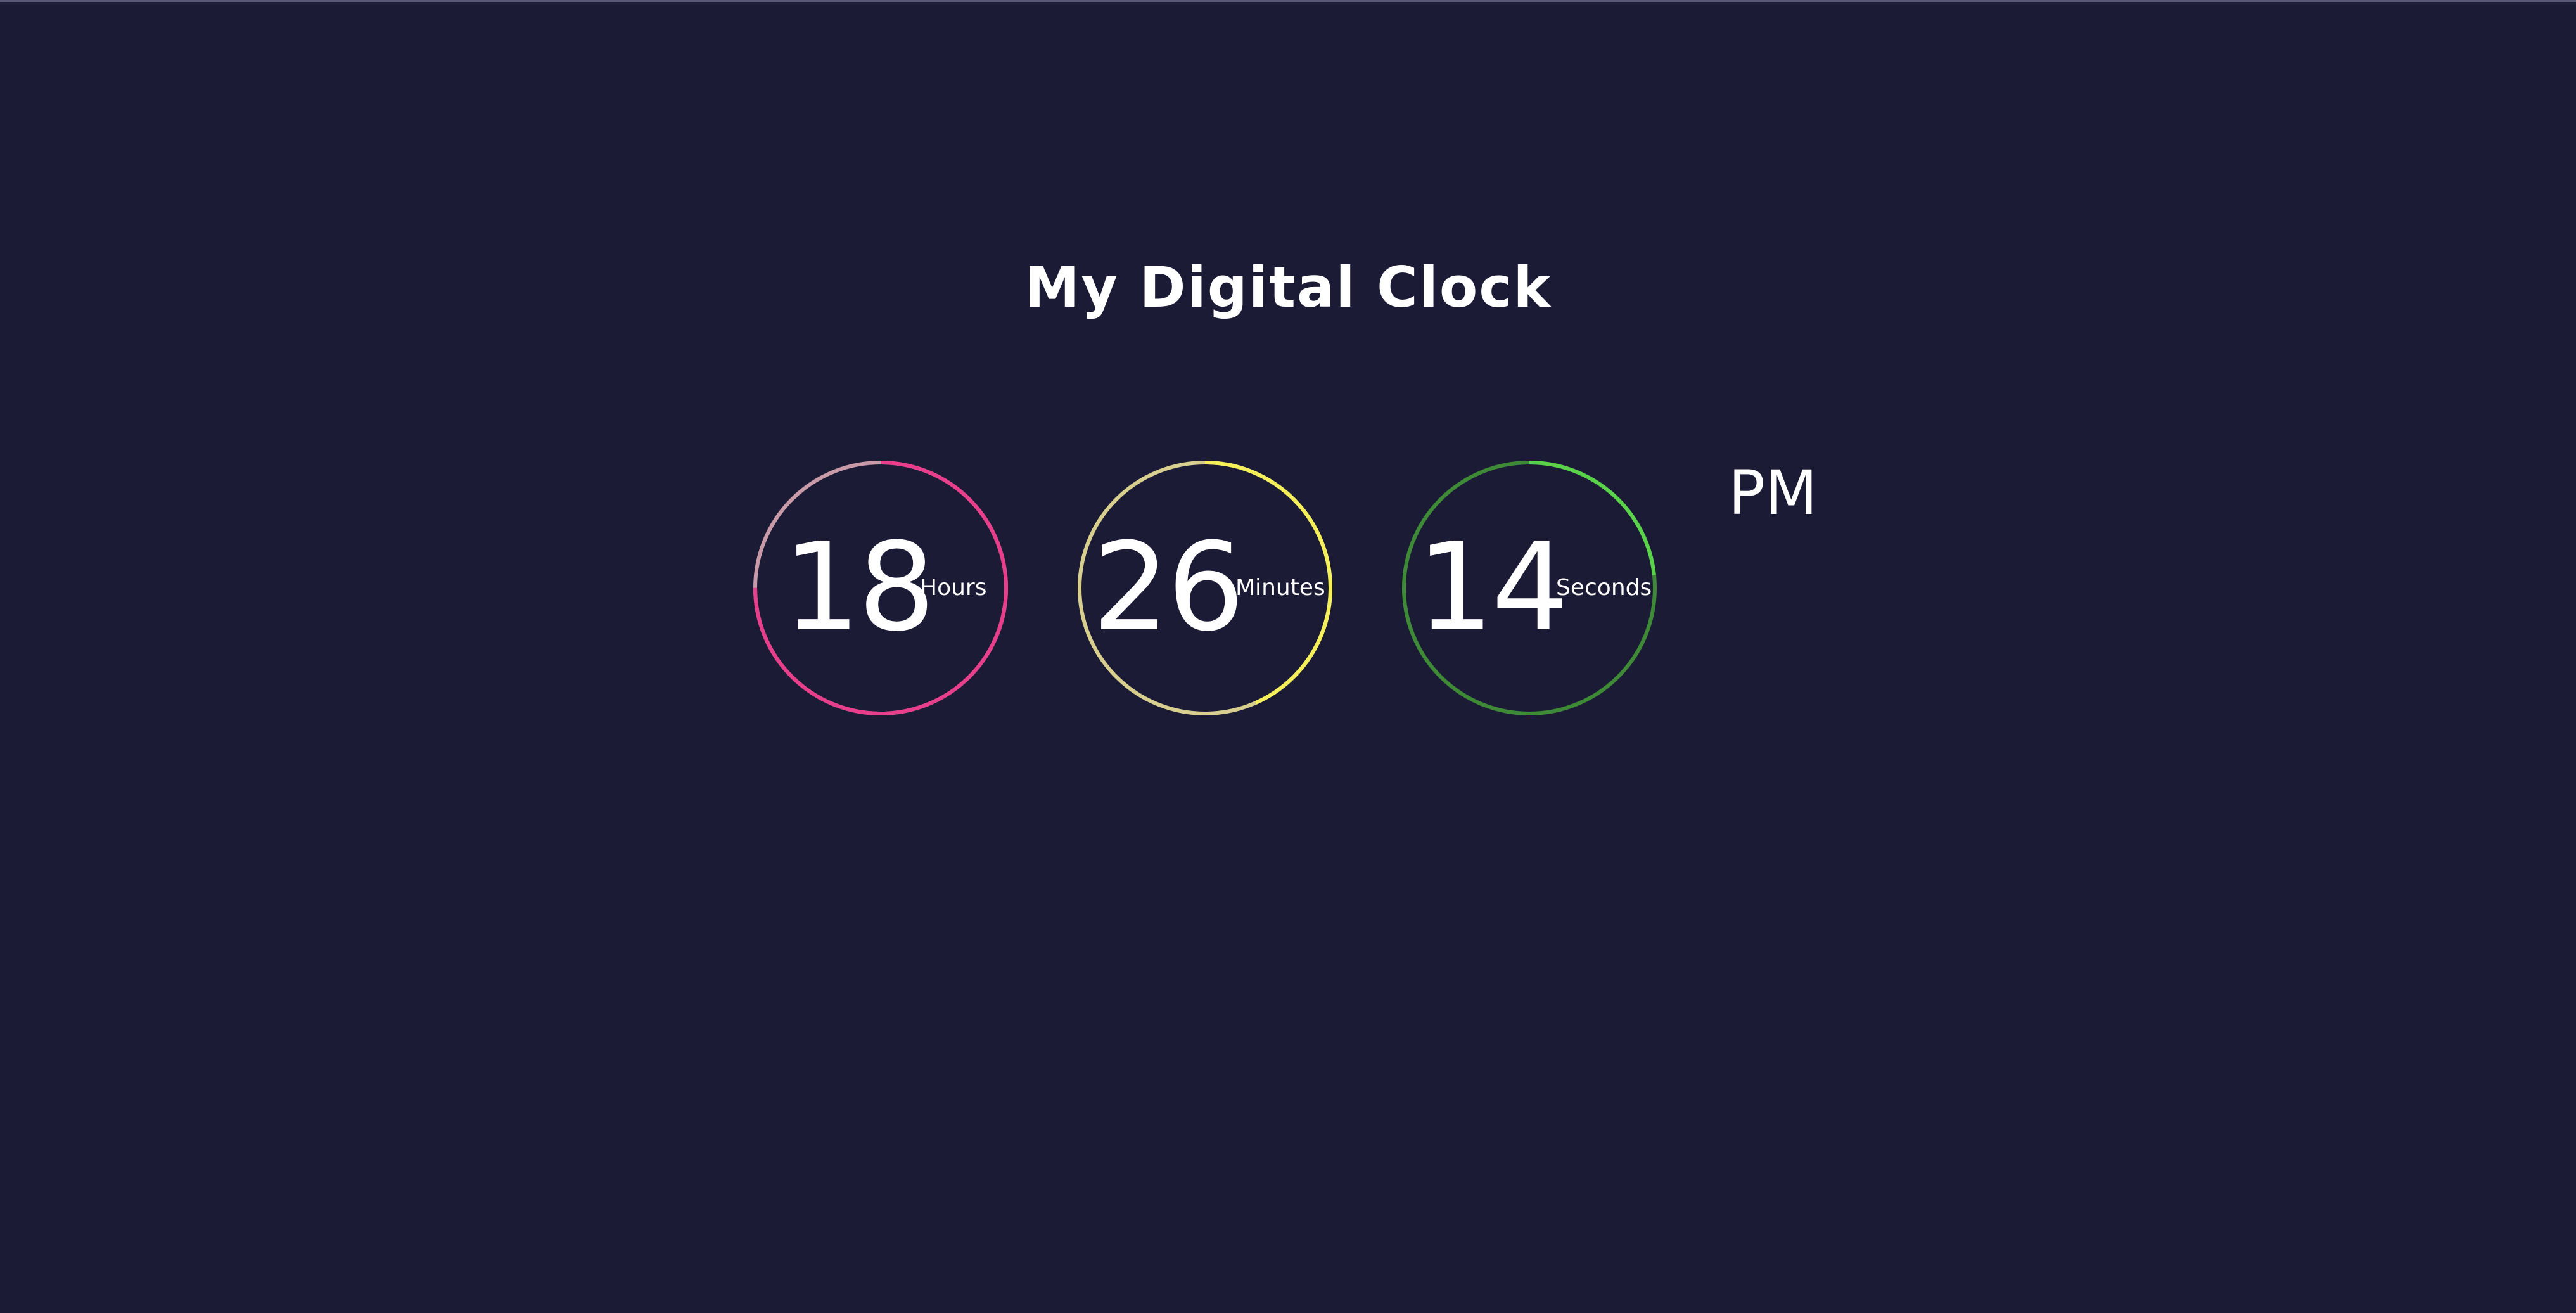 The height and width of the screenshot is (1313, 2576). What do you see at coordinates (953, 588) in the screenshot?
I see `hours-label: Hours` at bounding box center [953, 588].